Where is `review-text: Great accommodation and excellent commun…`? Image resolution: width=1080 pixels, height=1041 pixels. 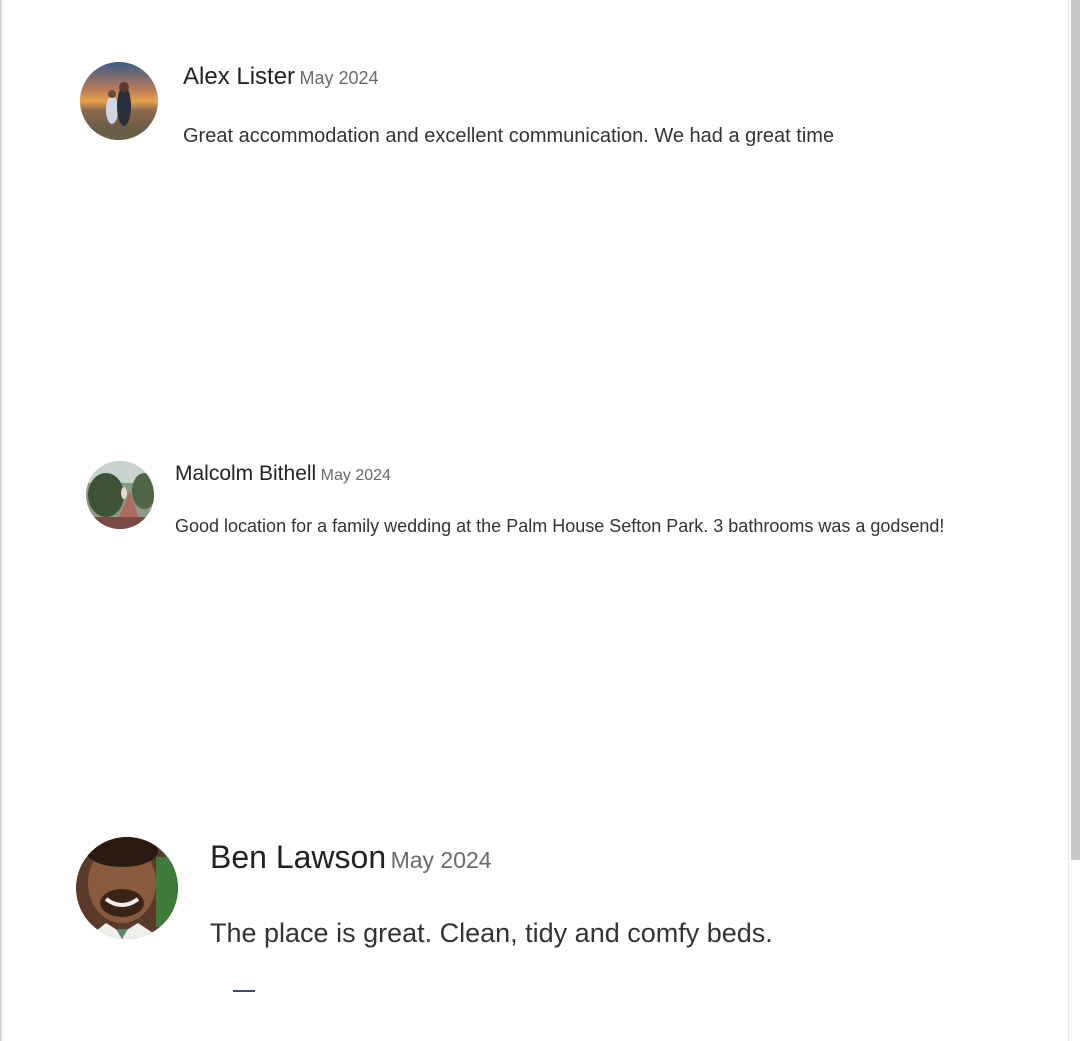
review-text: Great accommodation and excellent commun… is located at coordinates (509, 136).